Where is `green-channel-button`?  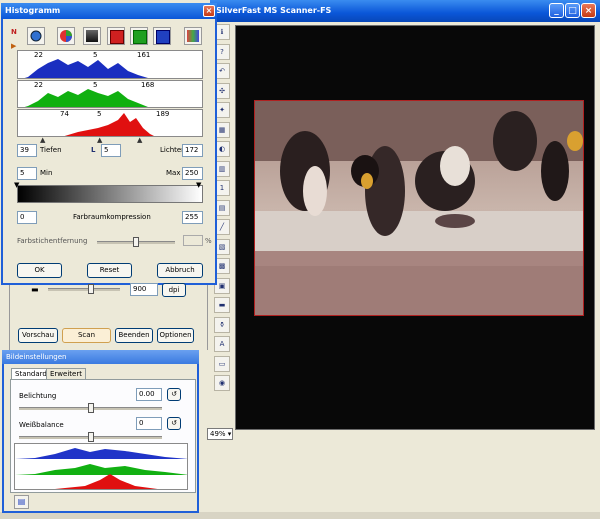 green-channel-button is located at coordinates (139, 36).